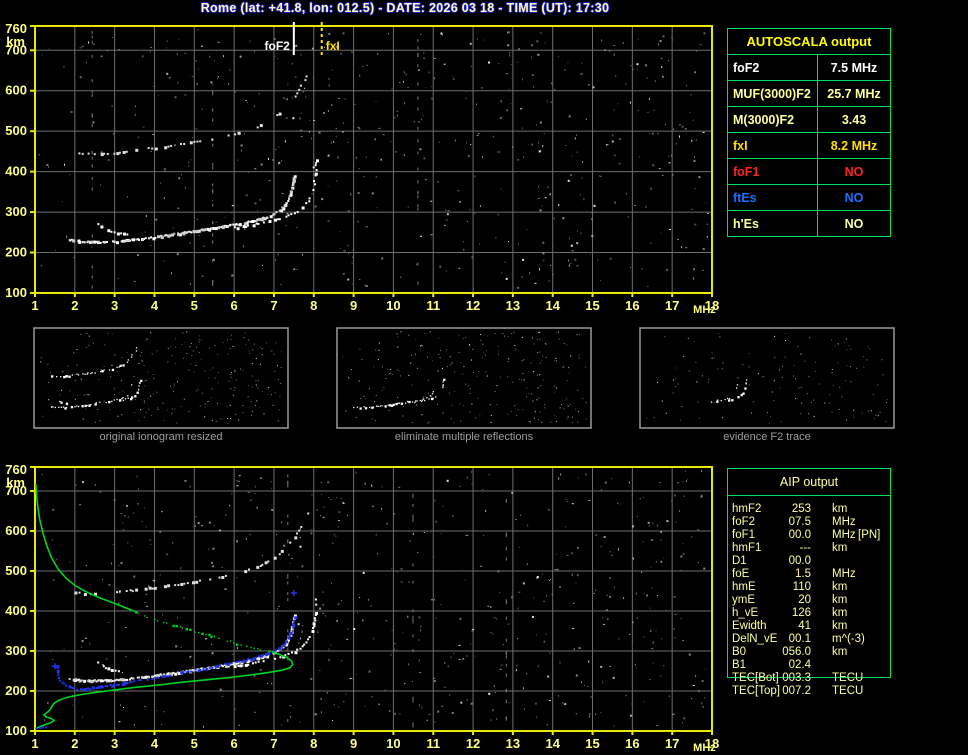  I want to click on aip-row-foE: foE 1.5 MHz, so click(809, 574).